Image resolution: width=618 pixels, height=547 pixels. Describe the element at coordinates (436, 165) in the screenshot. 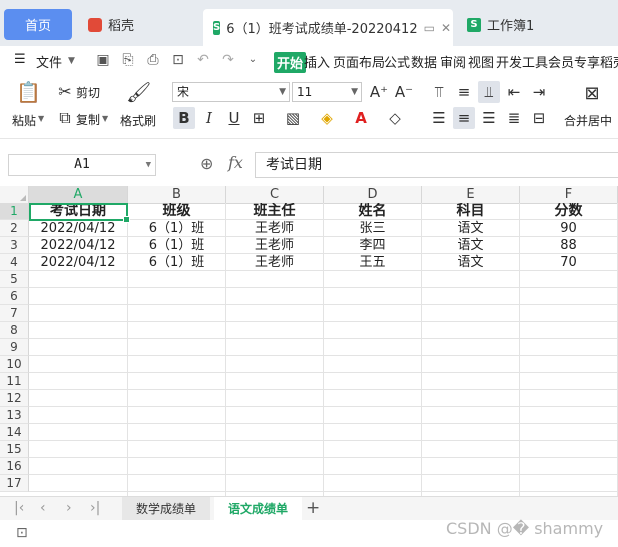

I see `formula-input: 考试日期` at that location.